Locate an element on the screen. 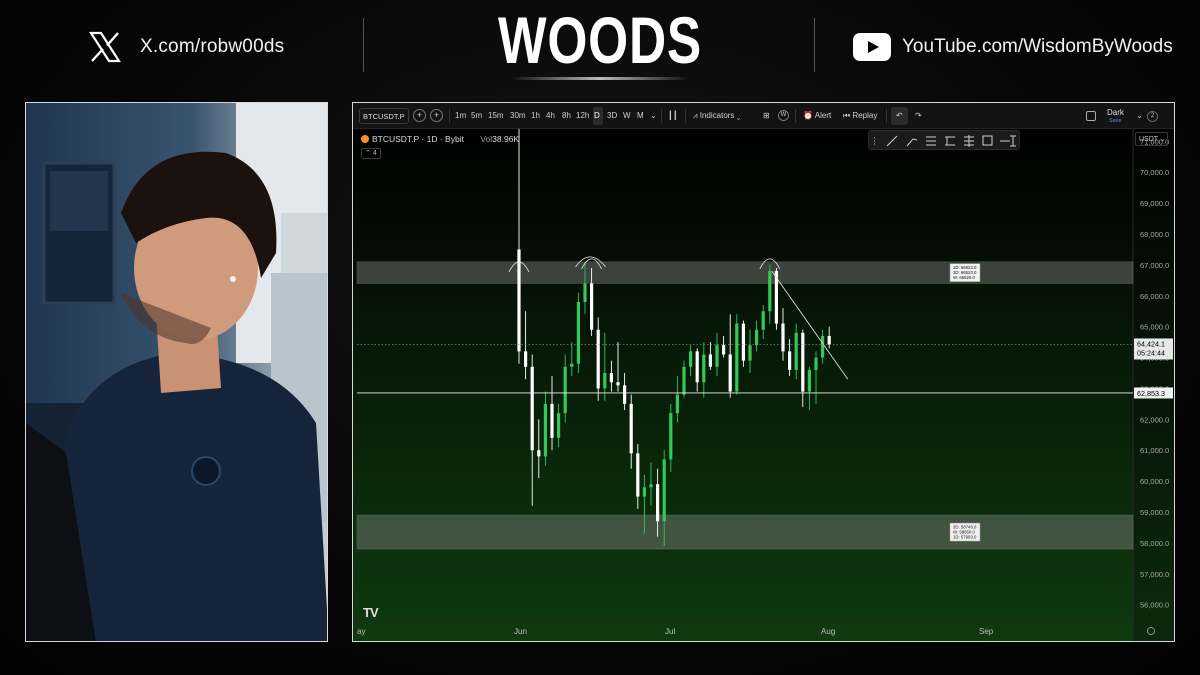  symbol-search-button: BTCUSDT.P is located at coordinates (384, 116).